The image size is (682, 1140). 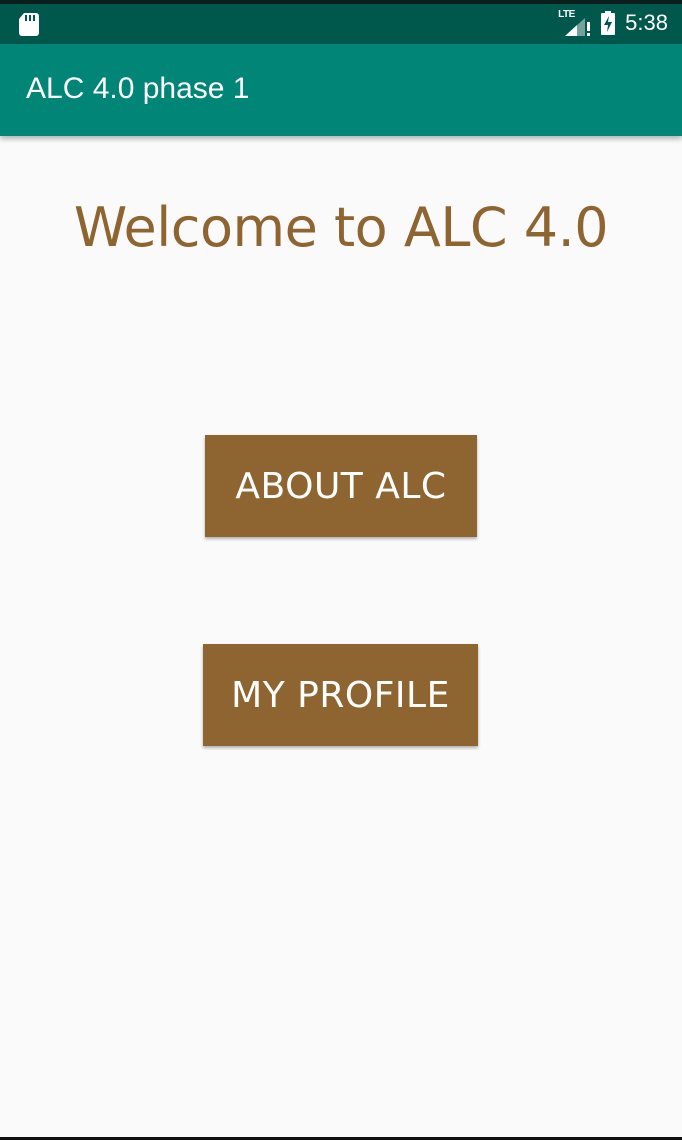 I want to click on lte-signal-icon: LTE, so click(x=574, y=23).